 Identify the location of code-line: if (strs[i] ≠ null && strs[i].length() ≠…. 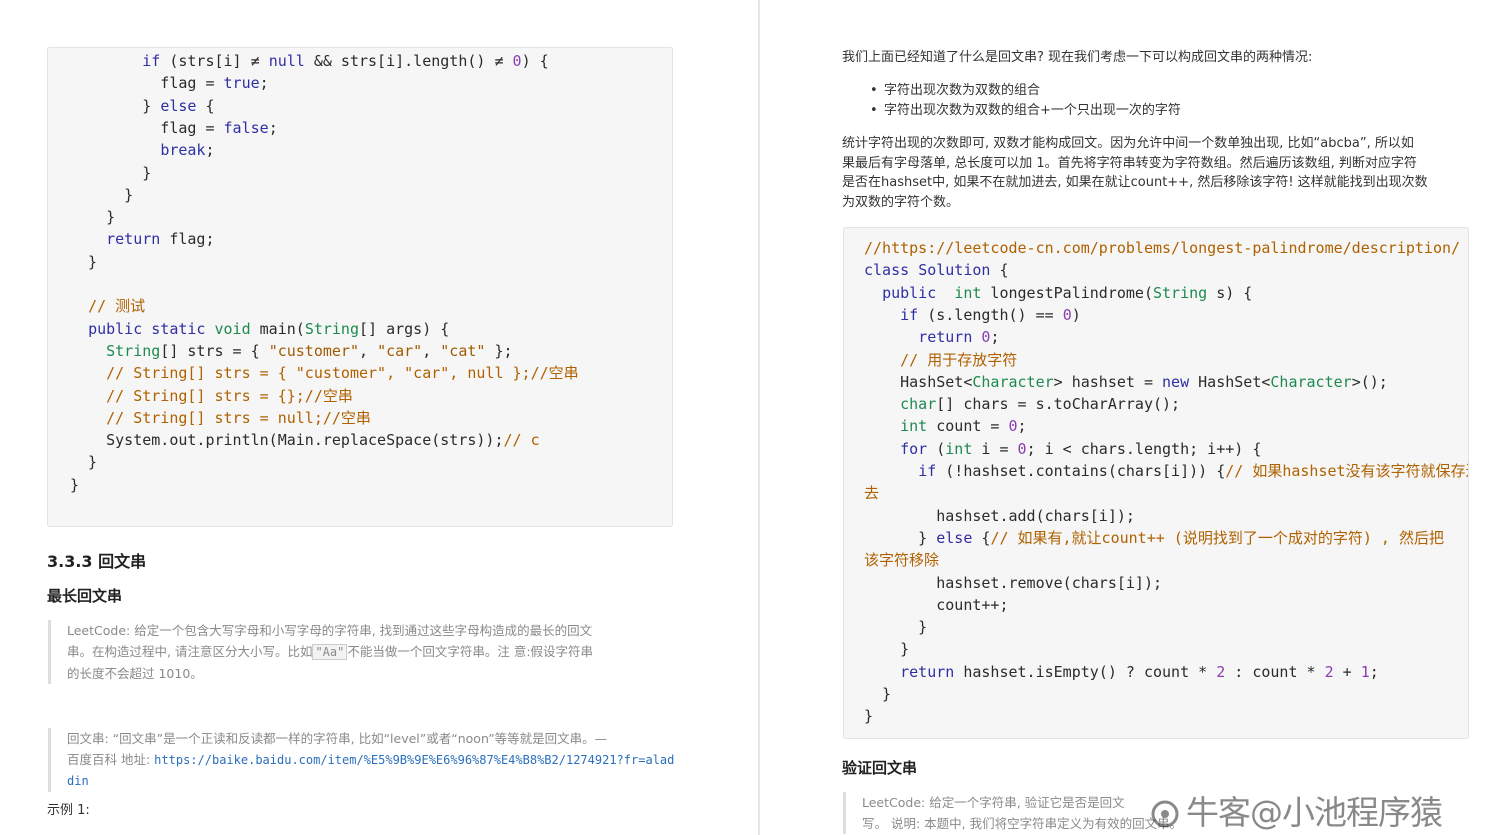
(360, 61).